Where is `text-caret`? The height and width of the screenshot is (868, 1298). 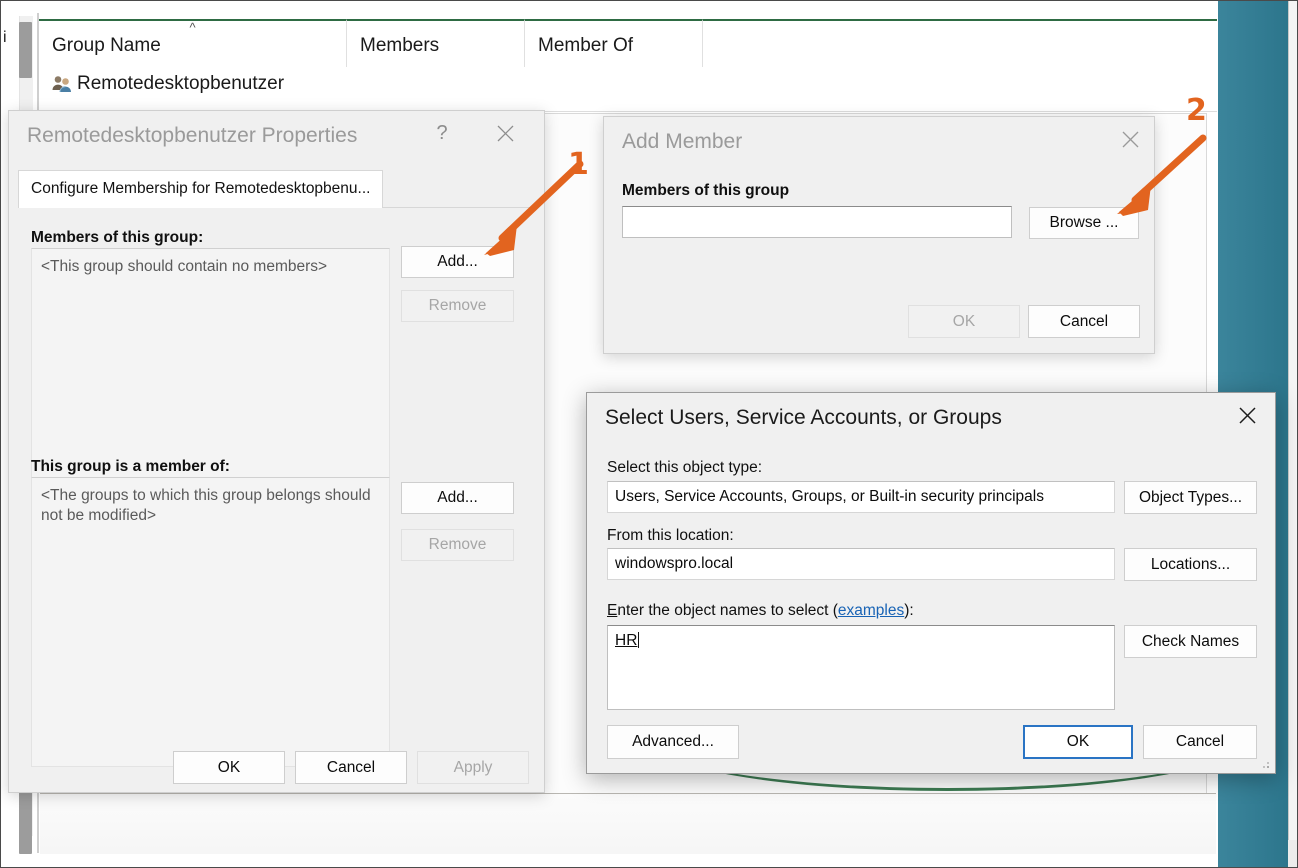 text-caret is located at coordinates (639, 640).